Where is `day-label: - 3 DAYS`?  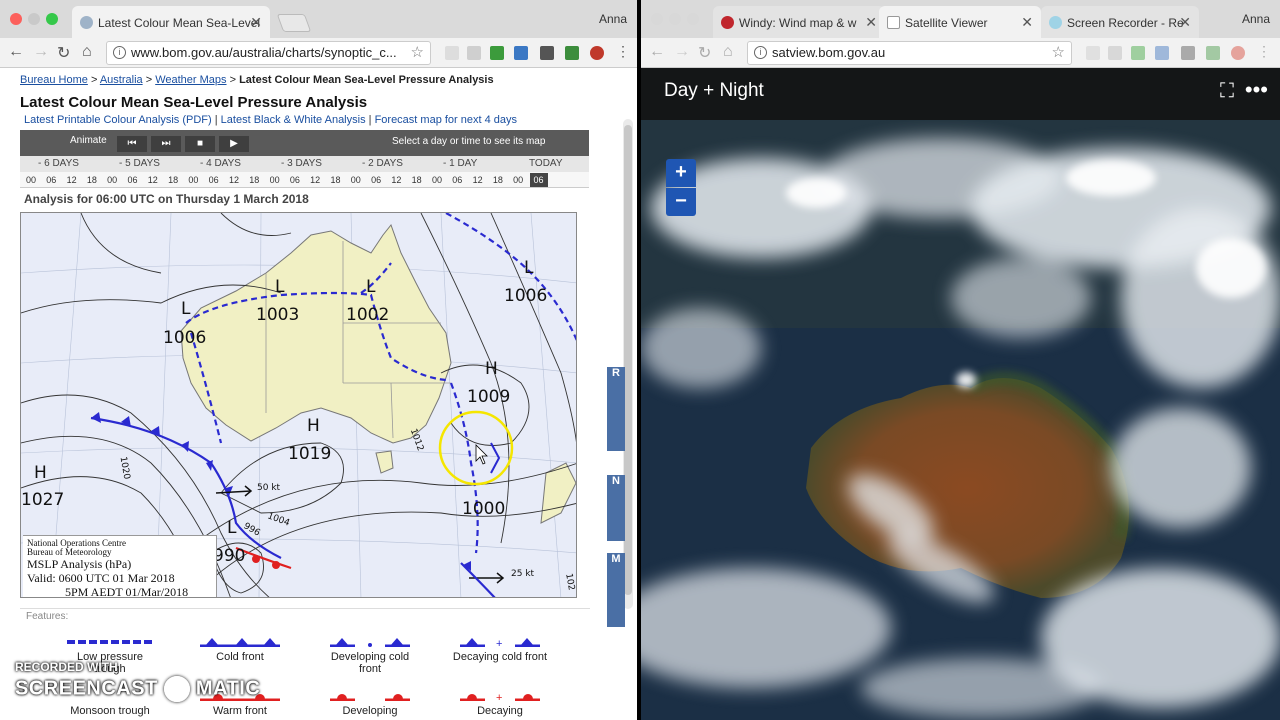 day-label: - 3 DAYS is located at coordinates (301, 163).